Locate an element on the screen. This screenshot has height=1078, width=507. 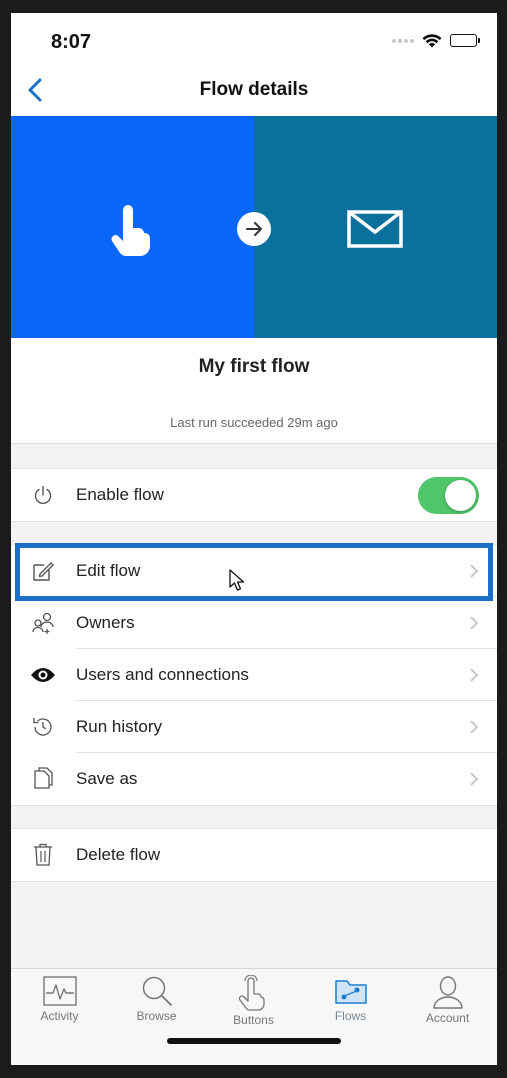
enable-flow-row: Enable flow is located at coordinates (254, 495).